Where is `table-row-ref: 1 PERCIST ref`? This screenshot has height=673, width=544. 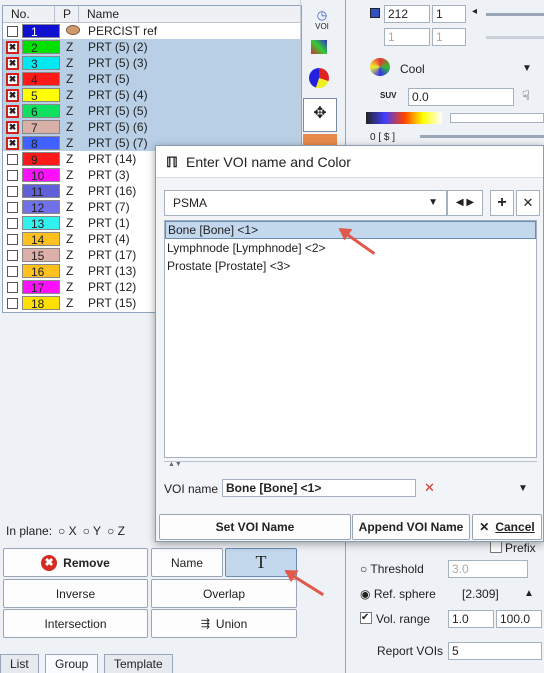
table-row-ref: 1 PERCIST ref is located at coordinates (152, 31).